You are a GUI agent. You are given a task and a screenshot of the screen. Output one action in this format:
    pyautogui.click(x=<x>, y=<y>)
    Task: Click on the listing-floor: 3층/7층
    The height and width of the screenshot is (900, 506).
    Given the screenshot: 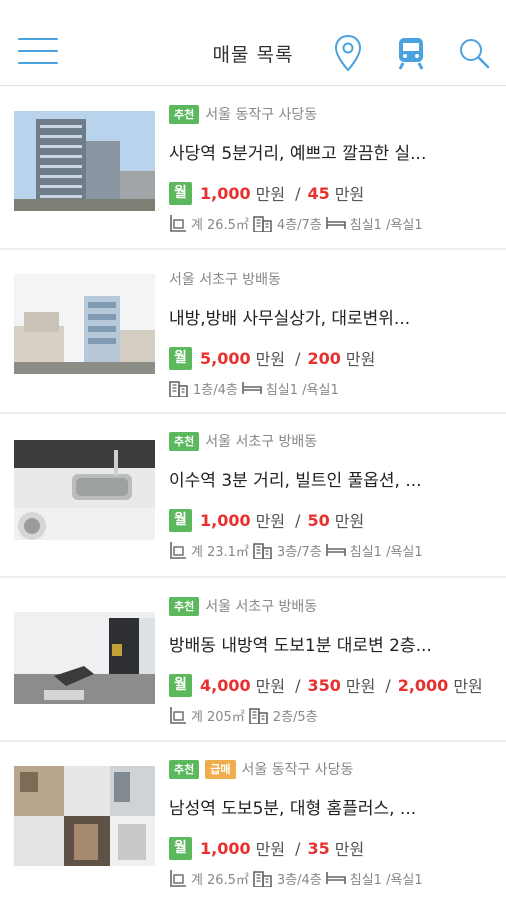 What is the action you would take?
    pyautogui.click(x=299, y=552)
    